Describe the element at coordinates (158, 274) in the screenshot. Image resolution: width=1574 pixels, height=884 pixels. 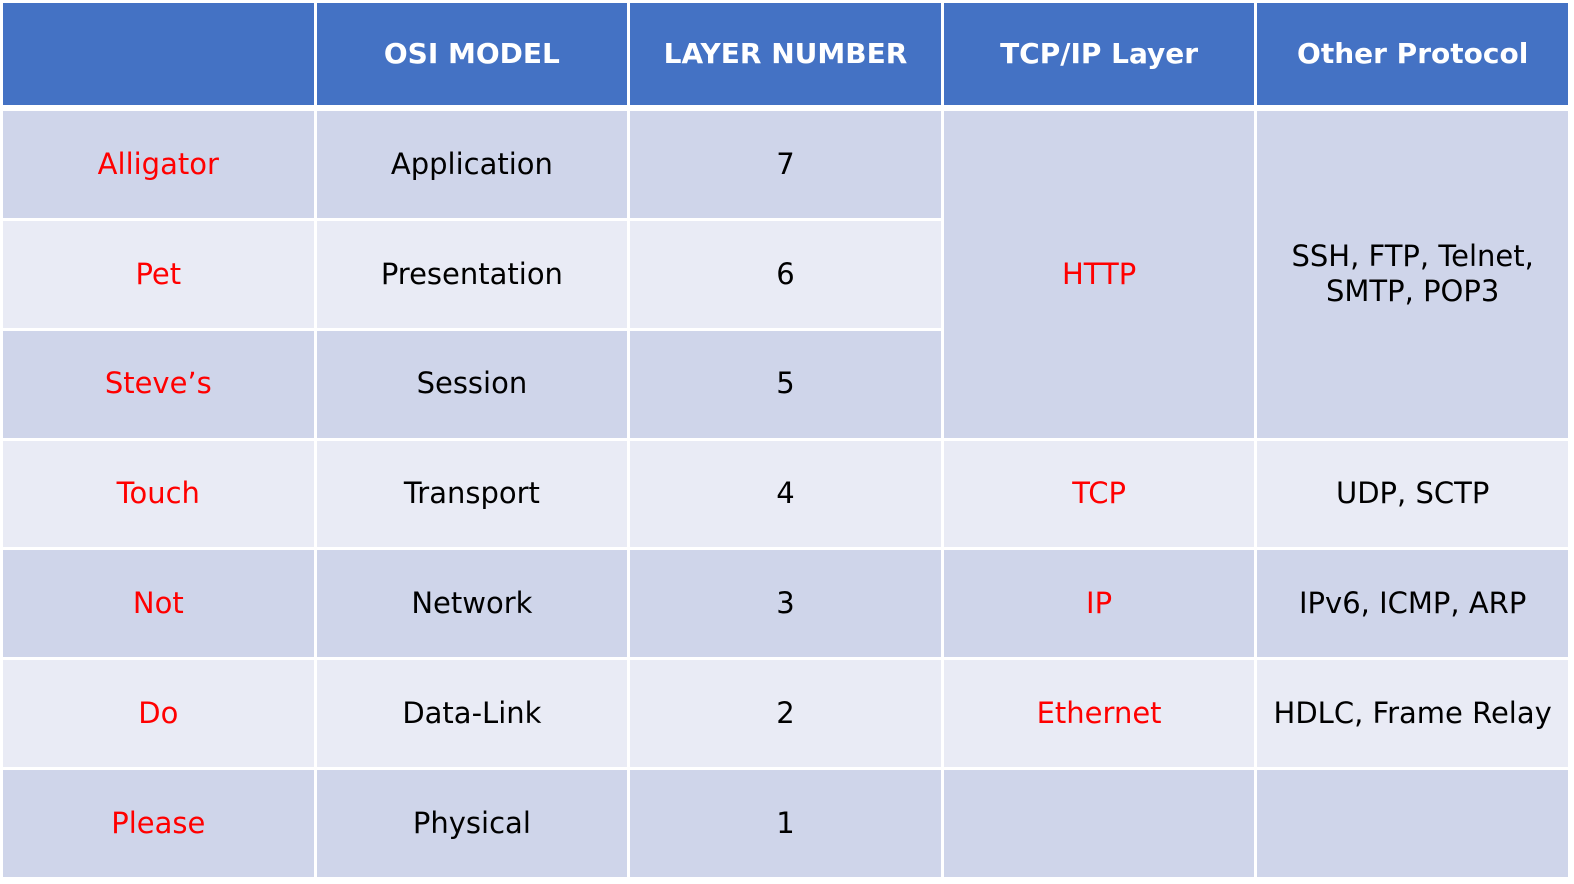
I see `mnemonic-cell: Pet` at that location.